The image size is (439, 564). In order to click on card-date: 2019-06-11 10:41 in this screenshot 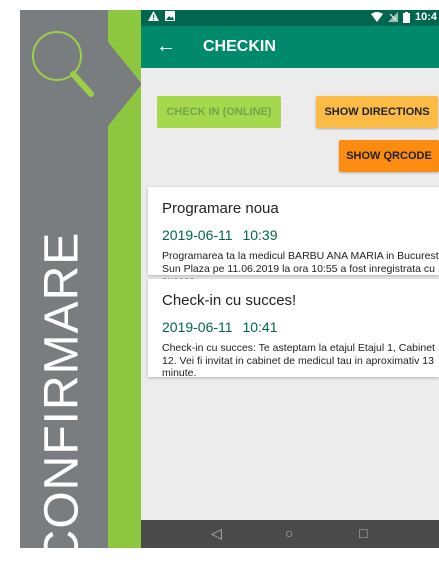, I will do `click(220, 327)`.